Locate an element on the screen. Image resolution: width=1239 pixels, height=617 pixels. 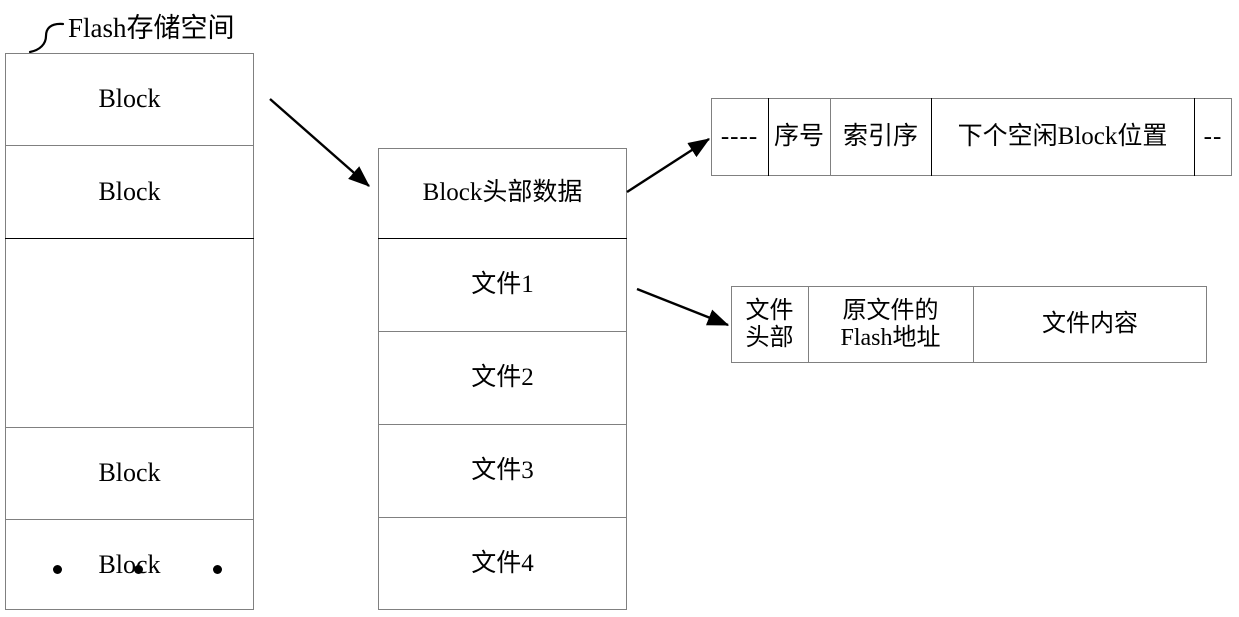
block-row-file-3: 文件3 is located at coordinates (502, 470).